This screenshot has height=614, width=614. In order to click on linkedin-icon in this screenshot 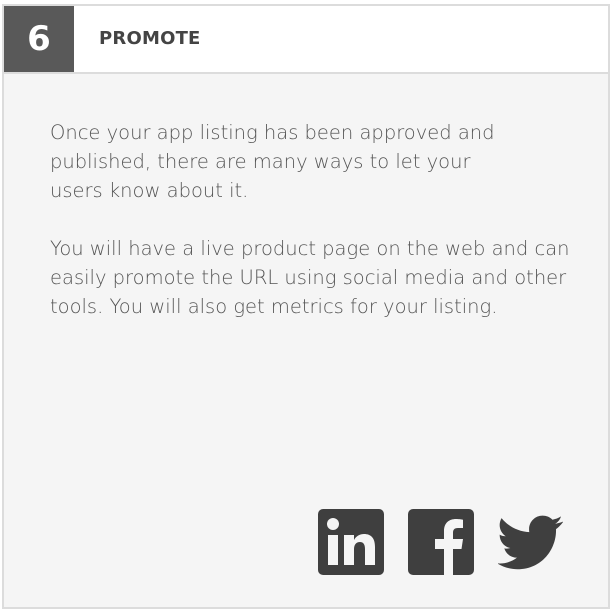, I will do `click(351, 542)`.